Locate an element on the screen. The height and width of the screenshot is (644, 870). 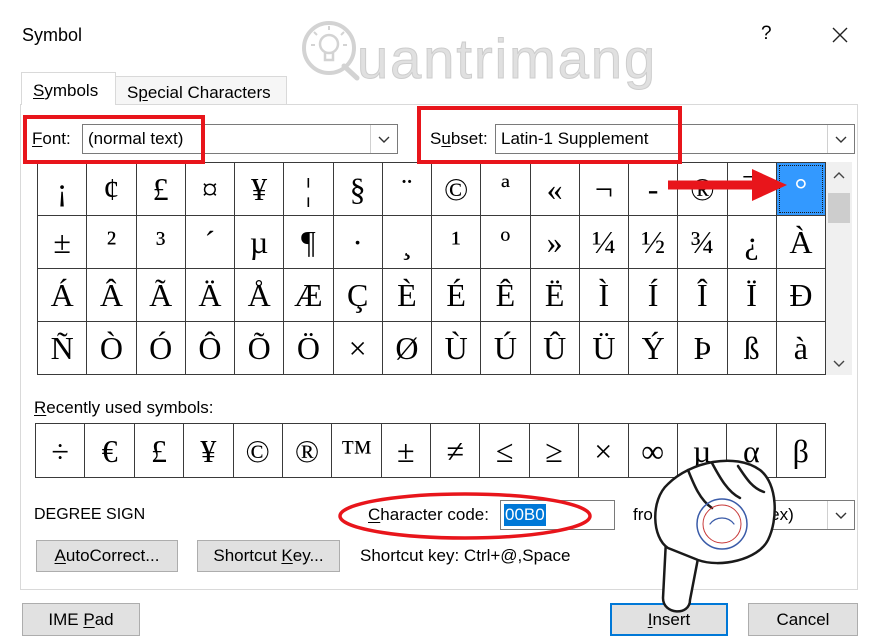
symbol-cell: Á is located at coordinates (62, 295).